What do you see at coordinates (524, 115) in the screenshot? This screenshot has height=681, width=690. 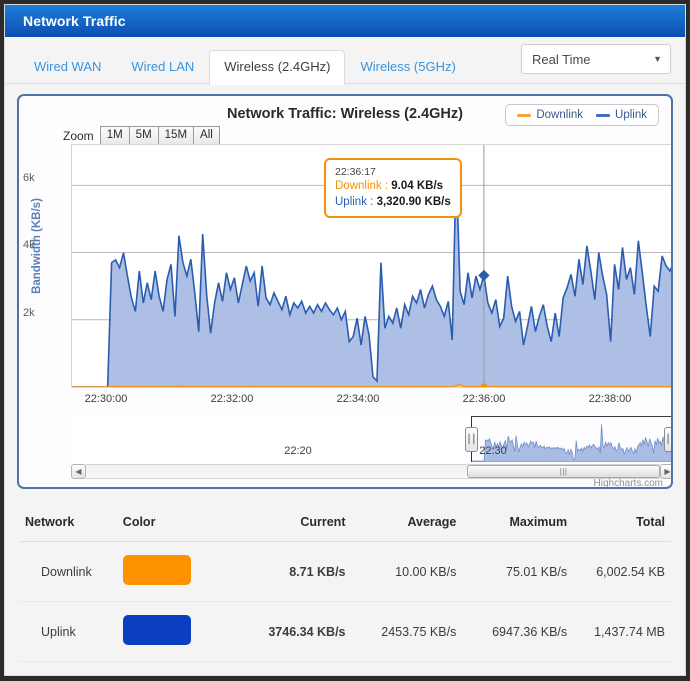 I see `legend-color-downlink` at bounding box center [524, 115].